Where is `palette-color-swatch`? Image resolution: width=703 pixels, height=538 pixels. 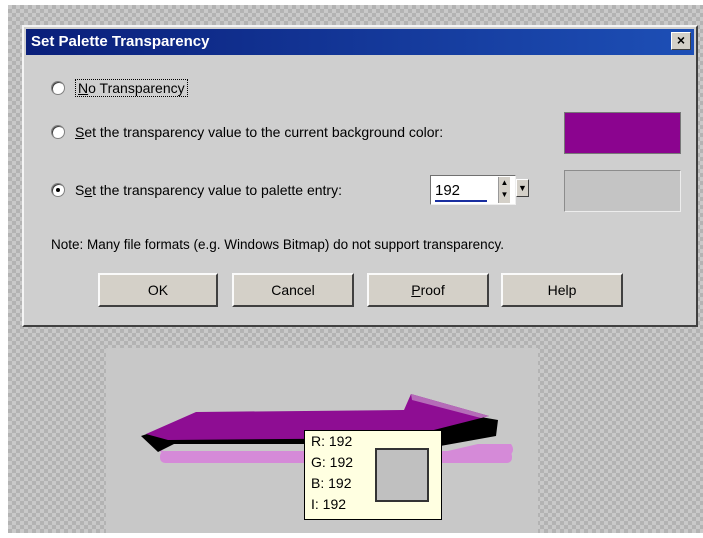 palette-color-swatch is located at coordinates (622, 191).